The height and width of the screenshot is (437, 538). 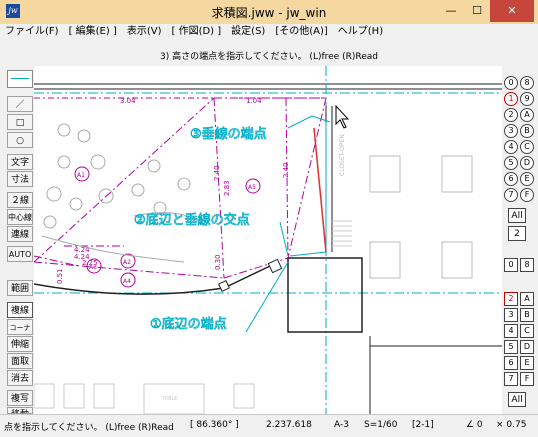 I want to click on zoom-indicator: × 0.75, so click(x=511, y=425).